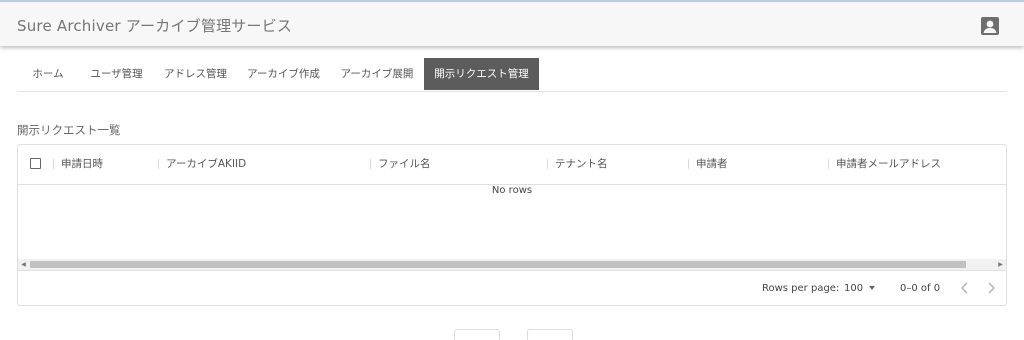  I want to click on next-page-button, so click(991, 288).